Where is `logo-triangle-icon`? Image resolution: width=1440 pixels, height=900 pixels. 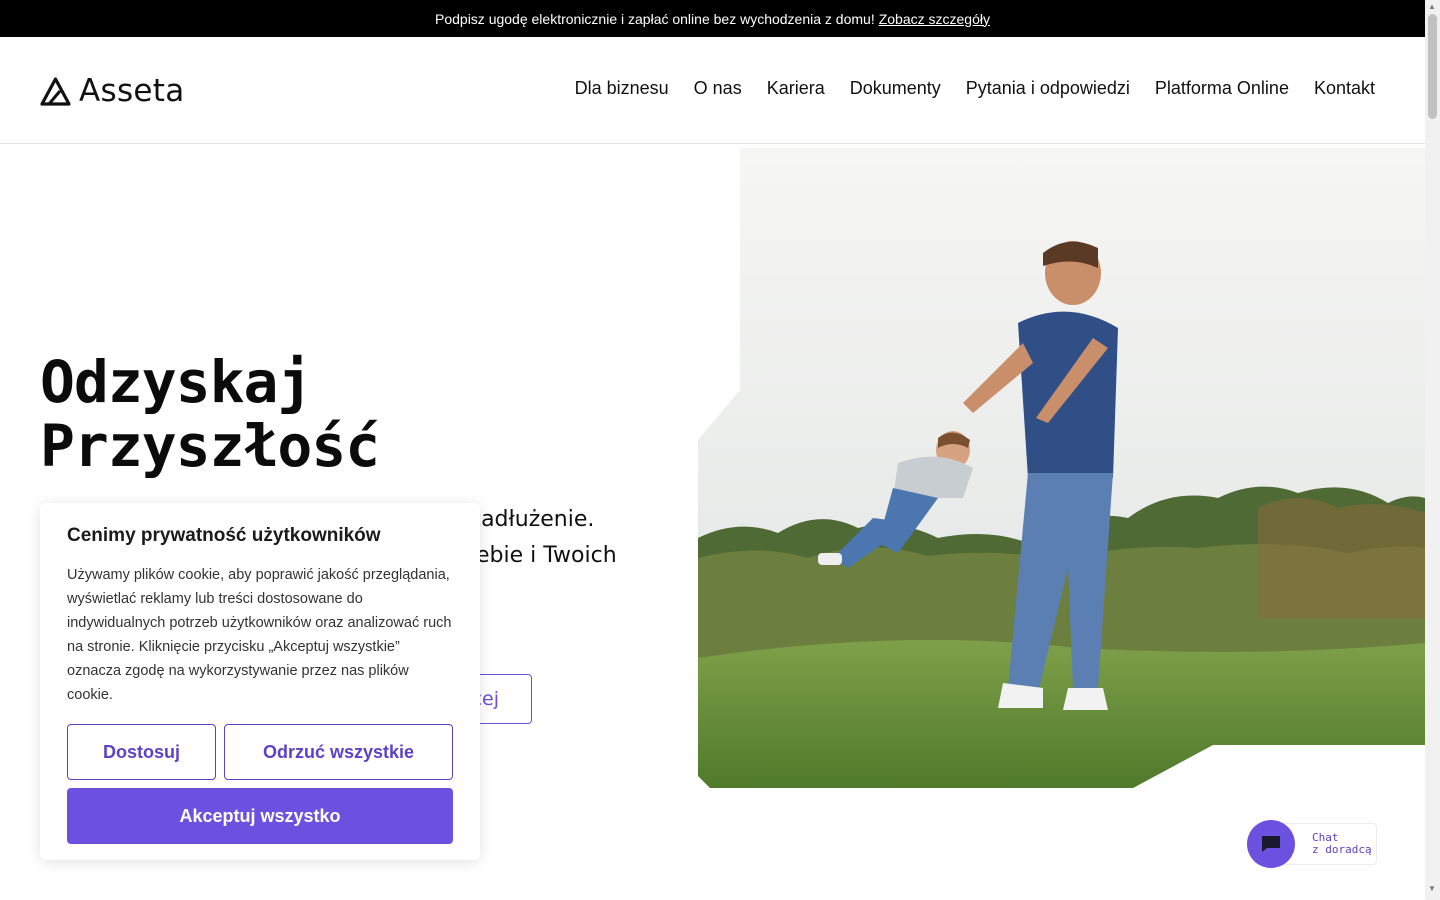 logo-triangle-icon is located at coordinates (55, 91).